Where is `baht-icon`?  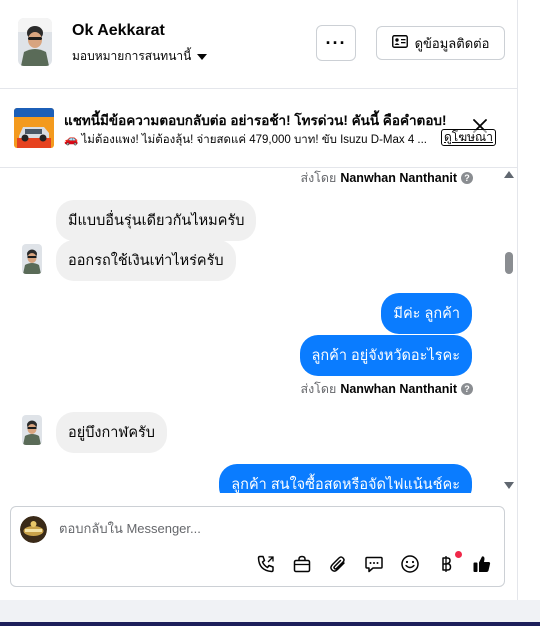
baht-icon is located at coordinates (446, 564).